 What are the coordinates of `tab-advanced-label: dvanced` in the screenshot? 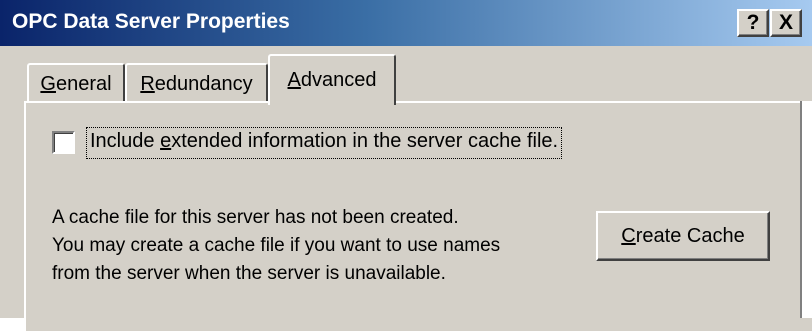 It's located at (338, 80).